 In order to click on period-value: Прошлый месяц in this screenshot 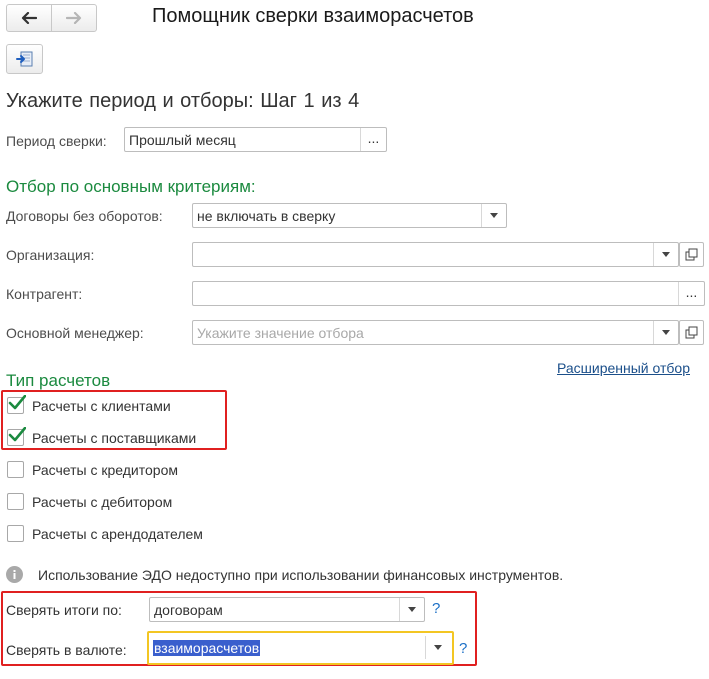, I will do `click(182, 140)`.